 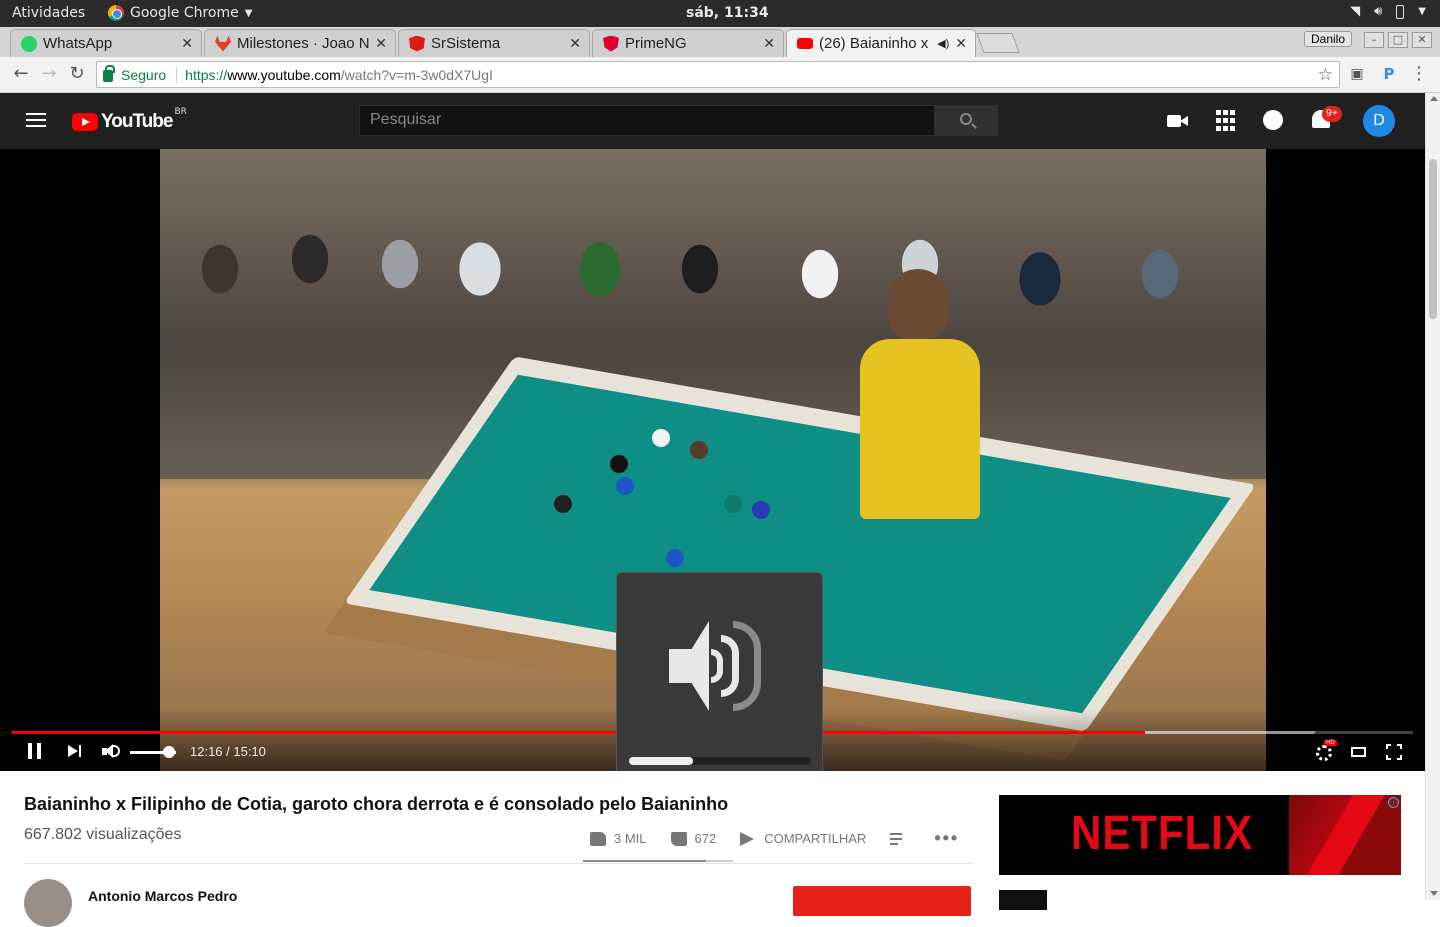 I want to click on tab-whatsapp: WhatsApp ✕, so click(x=106, y=43).